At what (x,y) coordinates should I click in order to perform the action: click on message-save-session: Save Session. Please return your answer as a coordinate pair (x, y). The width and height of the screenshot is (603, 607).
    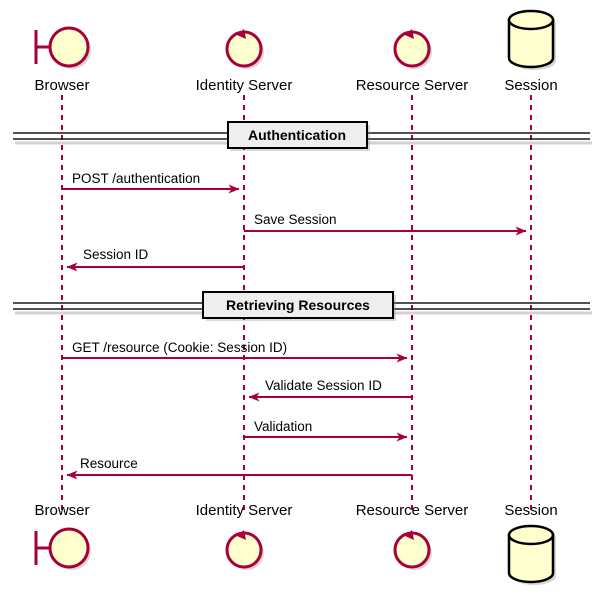
    Looking at the image, I should click on (385, 224).